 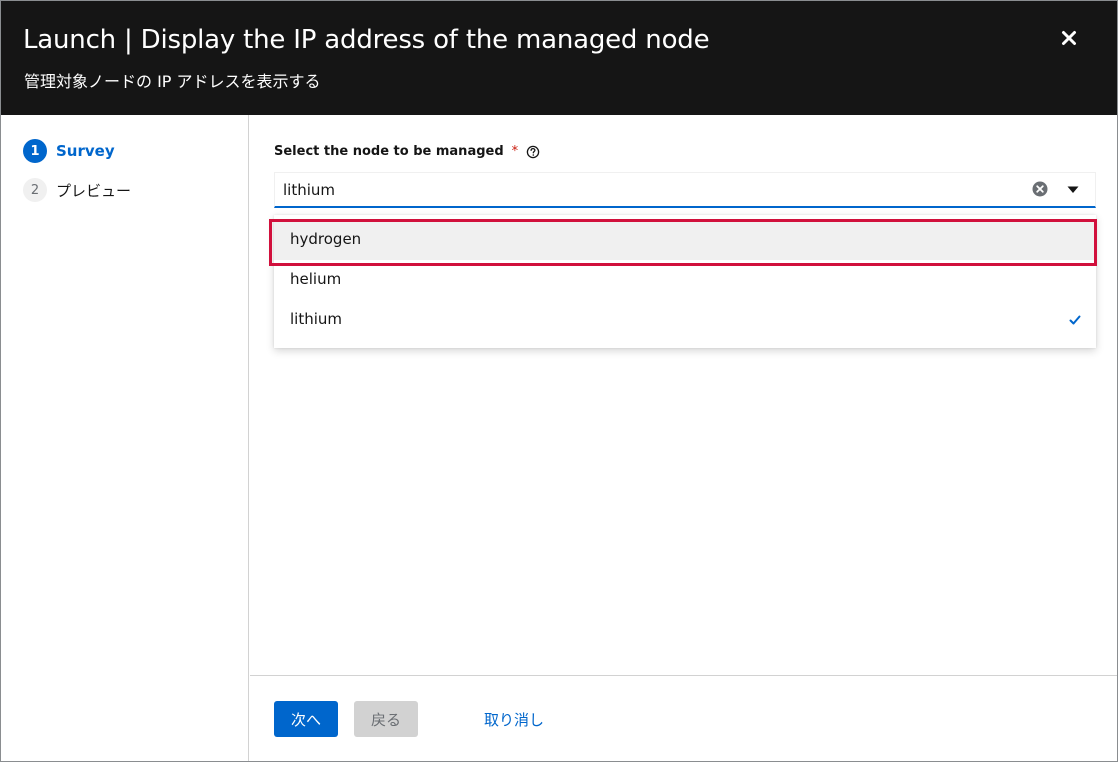 I want to click on modal-subtitle: 管理対象ノードの IP アドレスを表示する, so click(x=172, y=81).